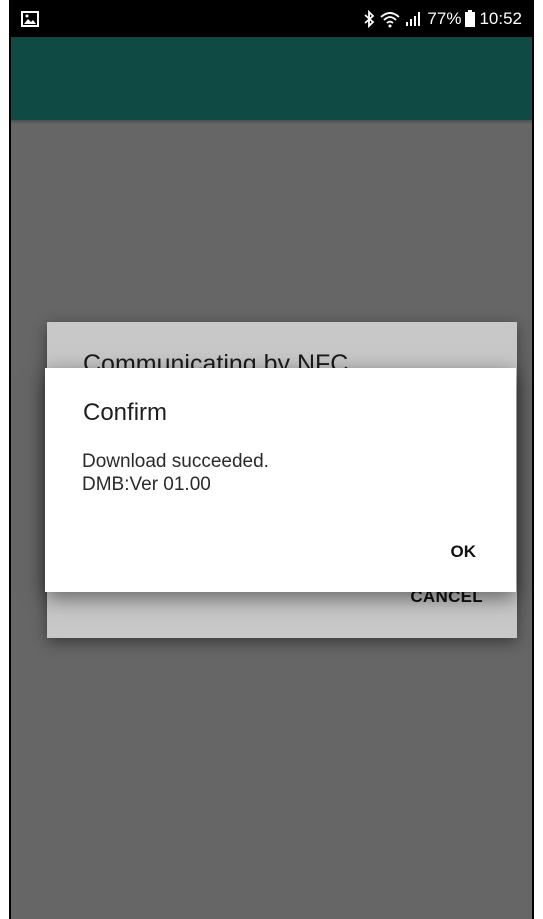 The width and height of the screenshot is (543, 919). I want to click on battery-icon, so click(470, 18).